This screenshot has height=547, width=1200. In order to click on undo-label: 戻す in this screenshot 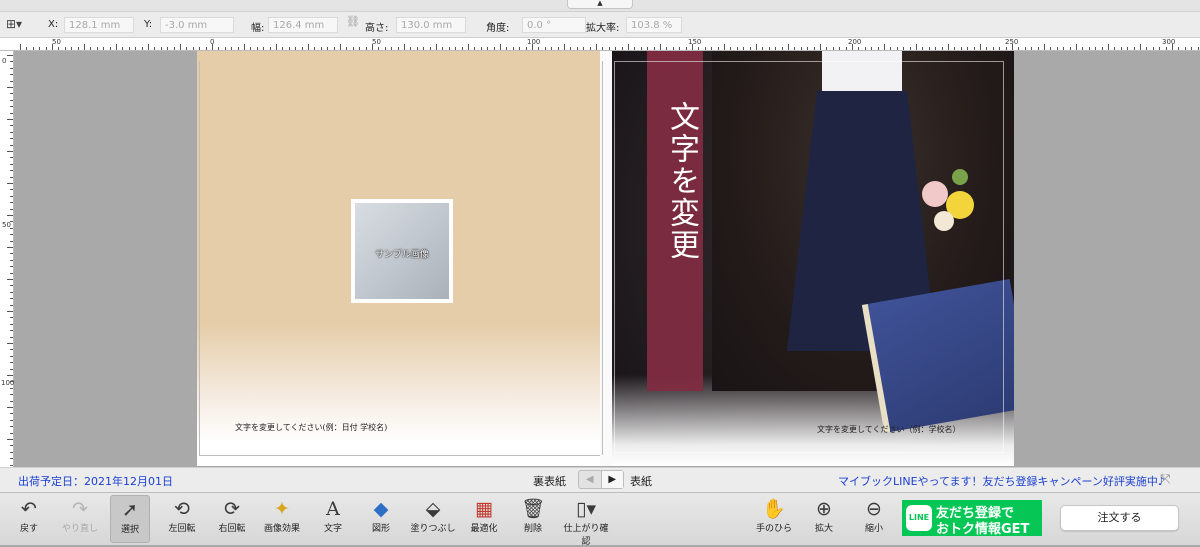, I will do `click(28, 529)`.